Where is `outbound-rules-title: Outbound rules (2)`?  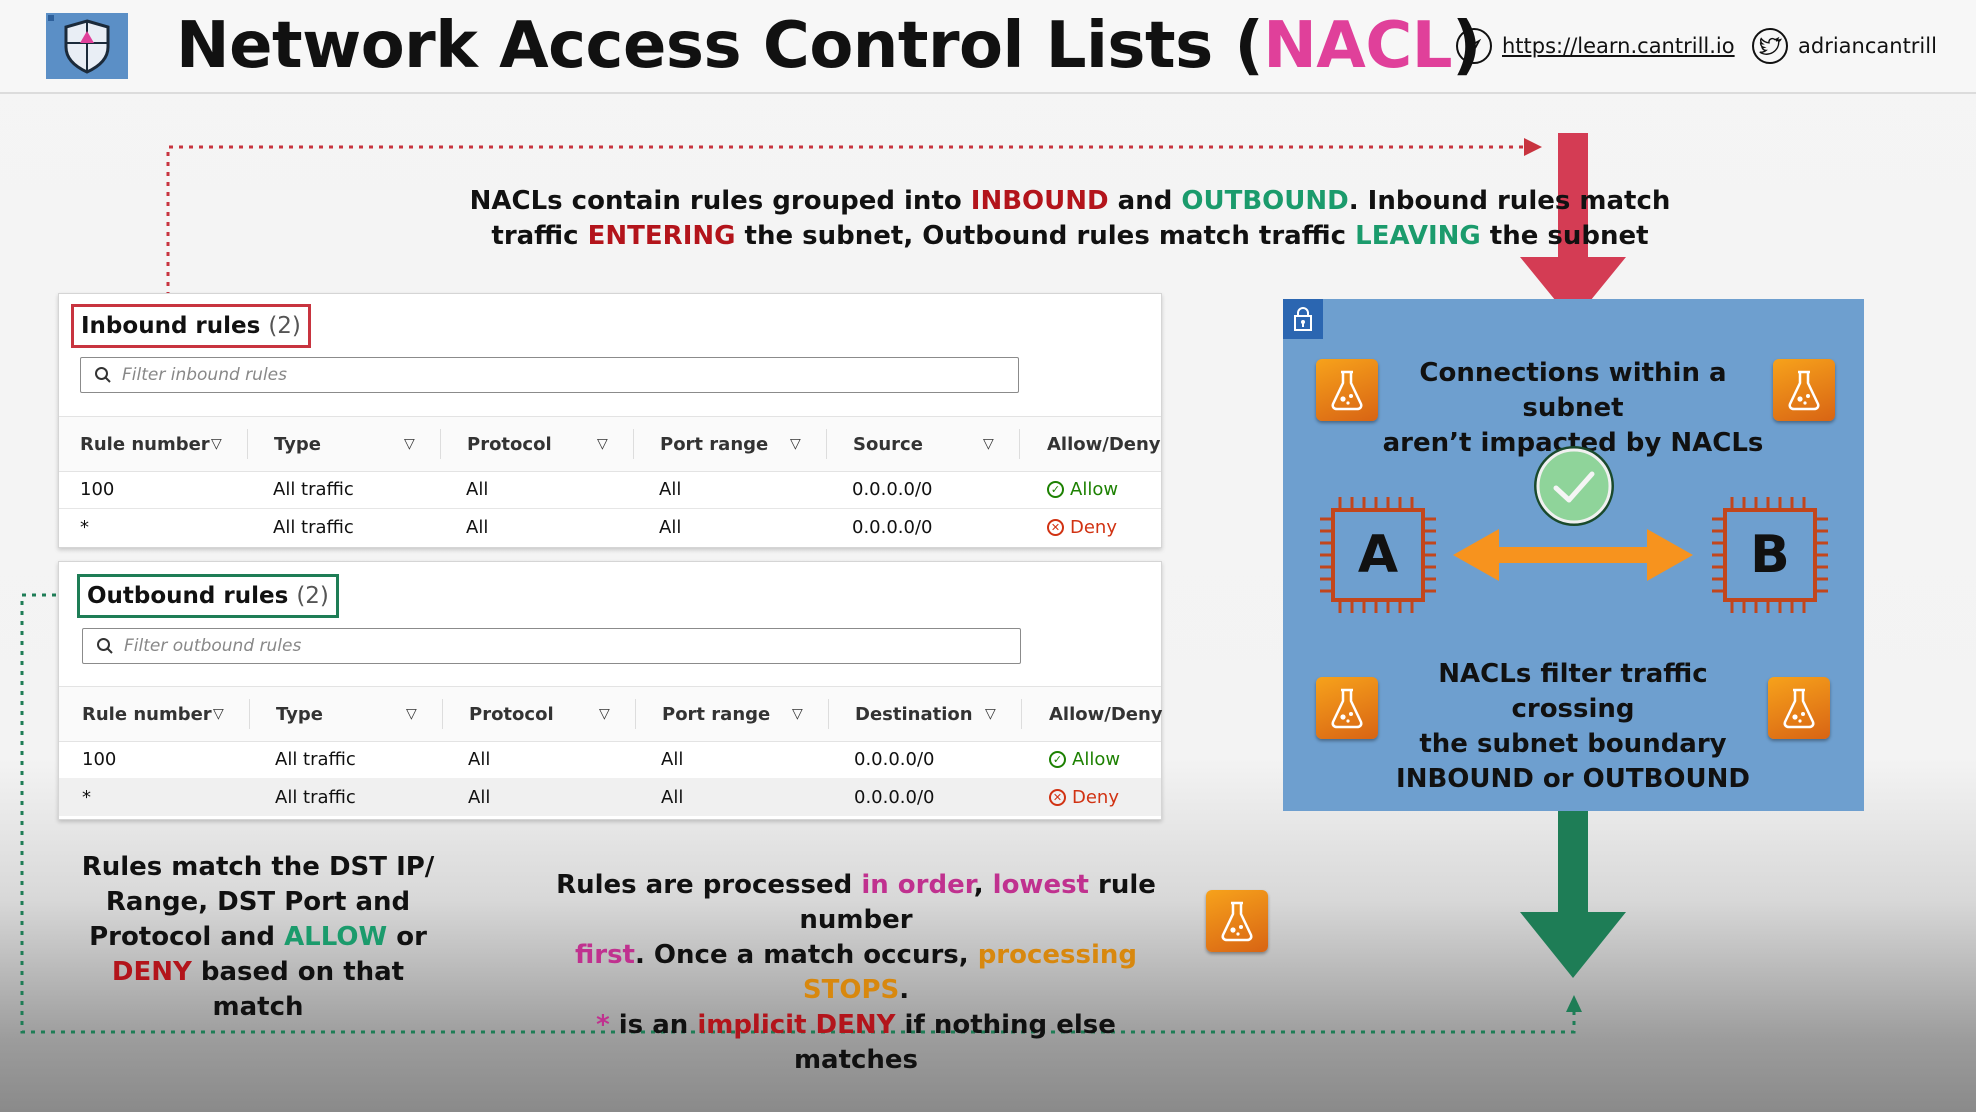
outbound-rules-title: Outbound rules (2) is located at coordinates (208, 596).